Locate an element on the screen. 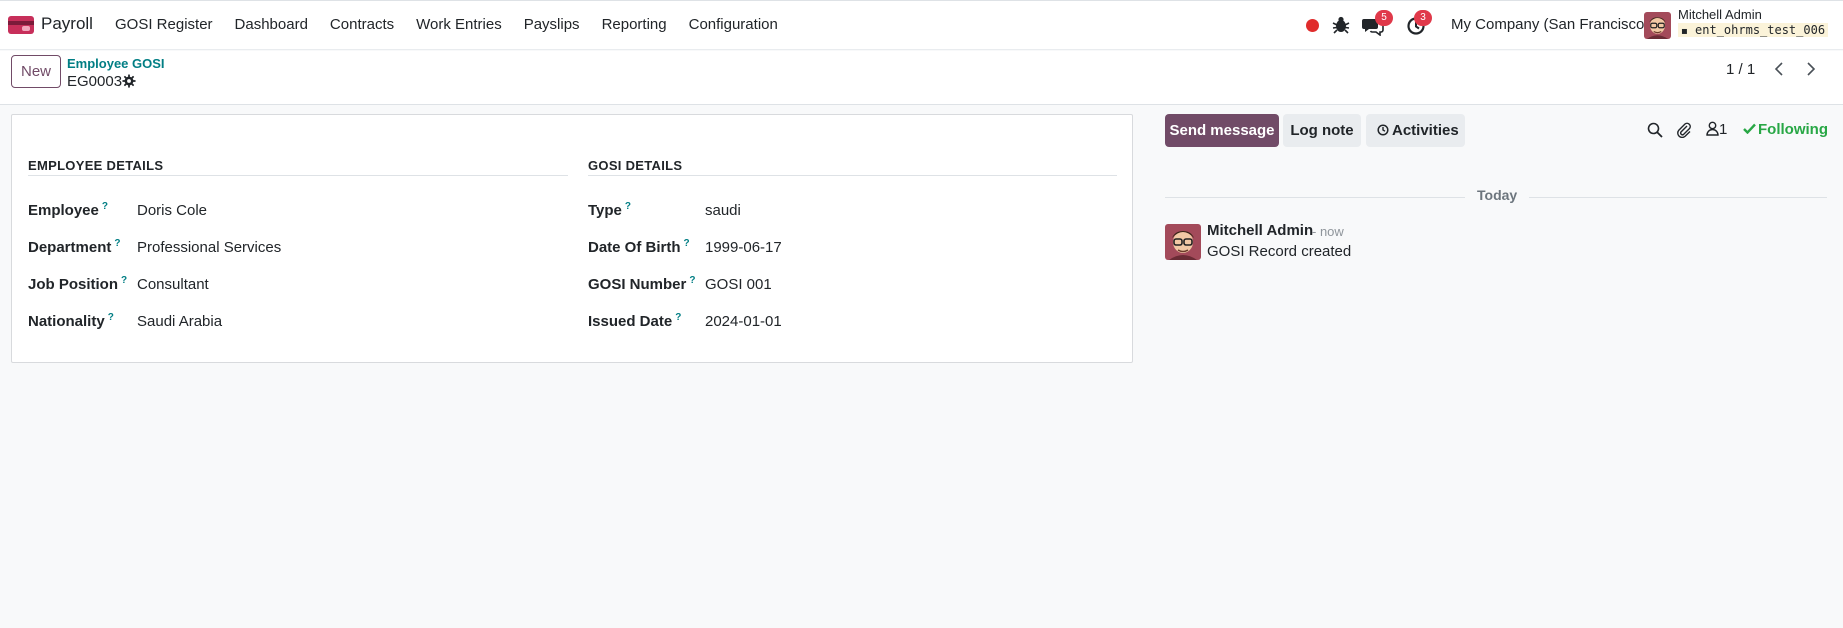  menu-work-entries: Work Entries is located at coordinates (459, 24).